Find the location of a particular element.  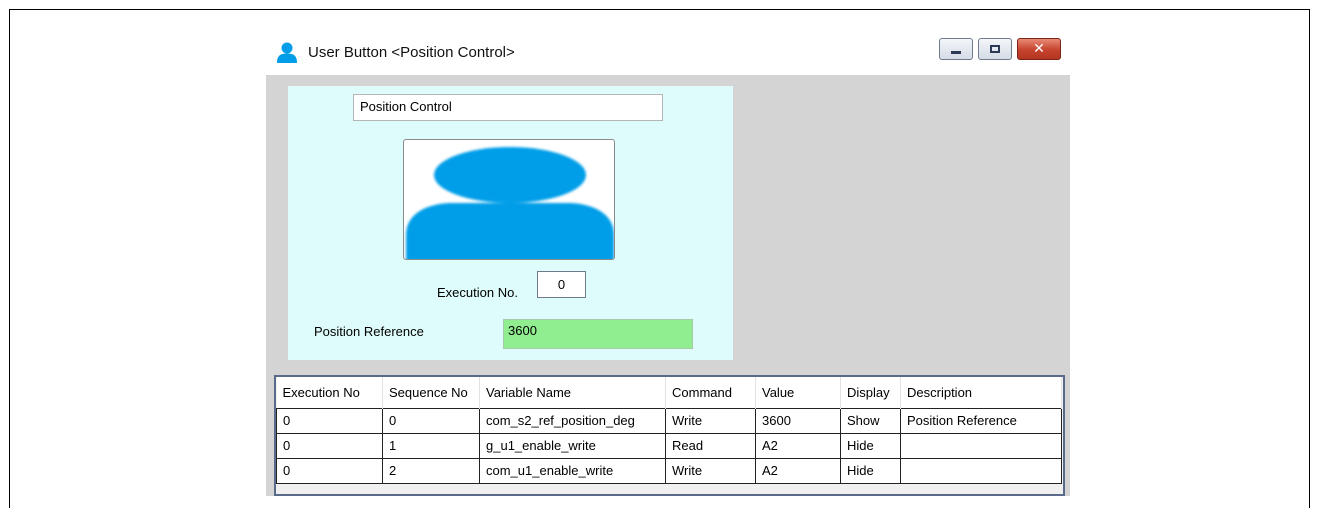

column-header-variable-name: Variable Name is located at coordinates (572, 392).